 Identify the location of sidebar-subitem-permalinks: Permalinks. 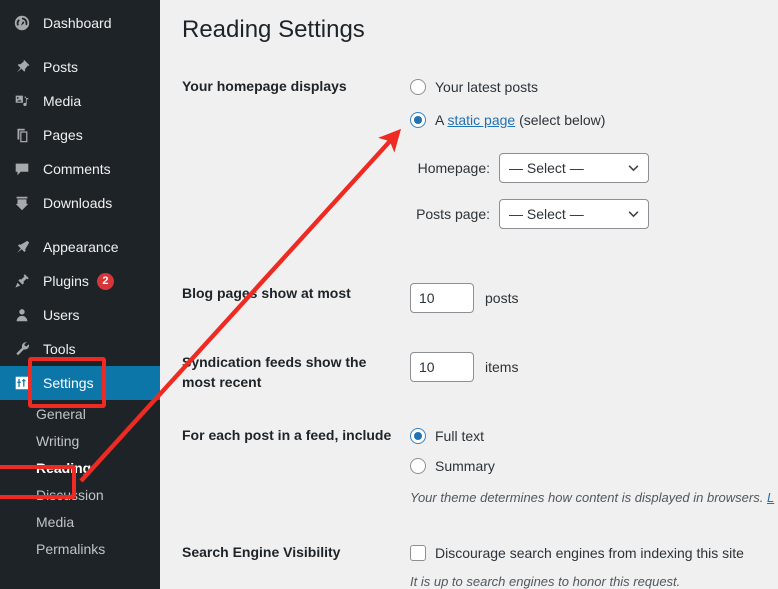
(80, 548).